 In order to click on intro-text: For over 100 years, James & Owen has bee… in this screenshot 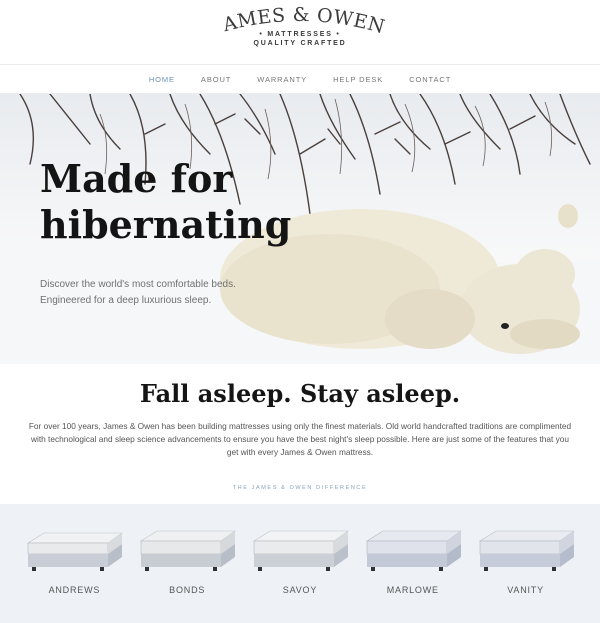, I will do `click(300, 439)`.